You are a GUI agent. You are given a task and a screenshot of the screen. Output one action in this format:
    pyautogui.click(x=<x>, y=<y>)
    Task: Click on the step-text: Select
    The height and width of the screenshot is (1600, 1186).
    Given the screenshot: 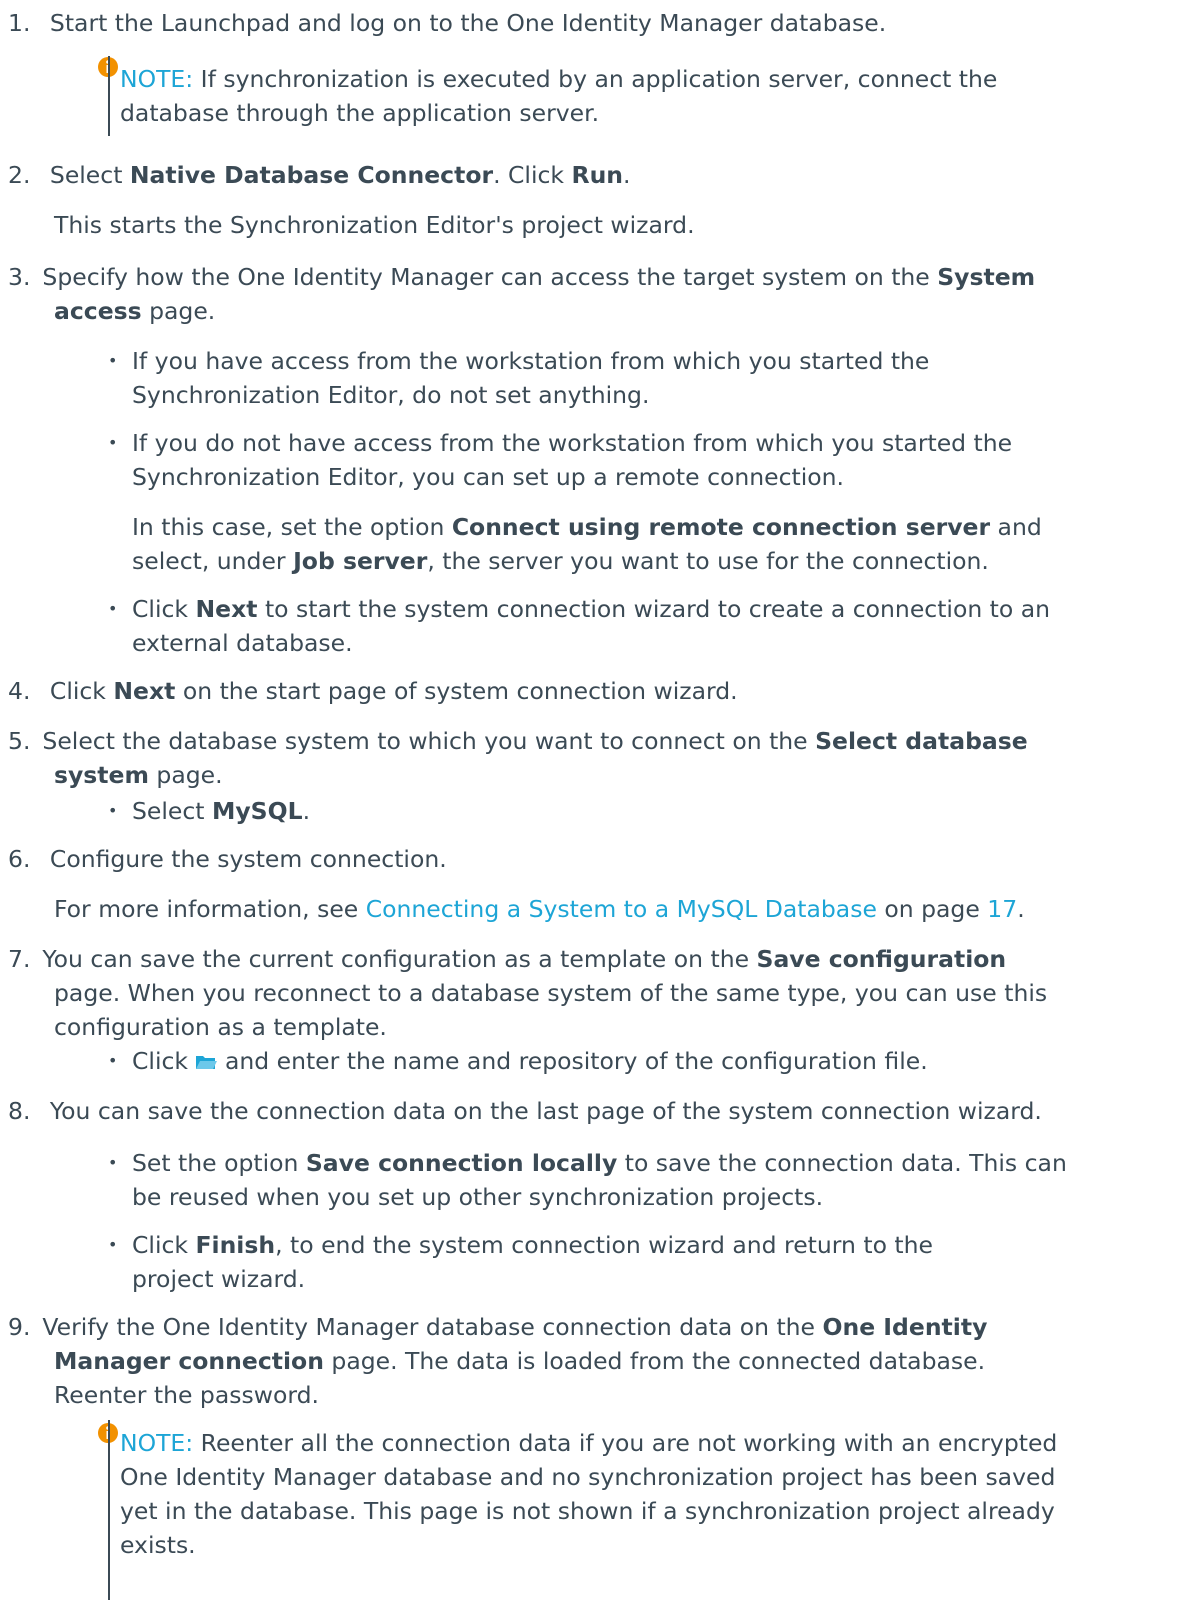 What is the action you would take?
    pyautogui.click(x=89, y=175)
    